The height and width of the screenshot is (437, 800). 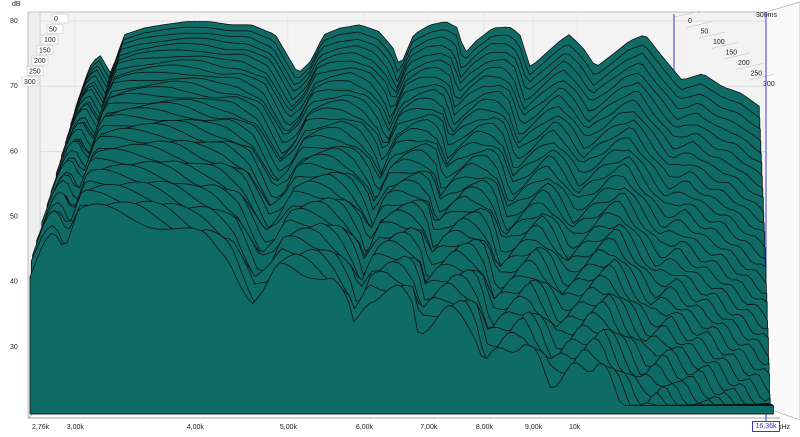 What do you see at coordinates (289, 427) in the screenshot?
I see `x-tick-label: 5,00k` at bounding box center [289, 427].